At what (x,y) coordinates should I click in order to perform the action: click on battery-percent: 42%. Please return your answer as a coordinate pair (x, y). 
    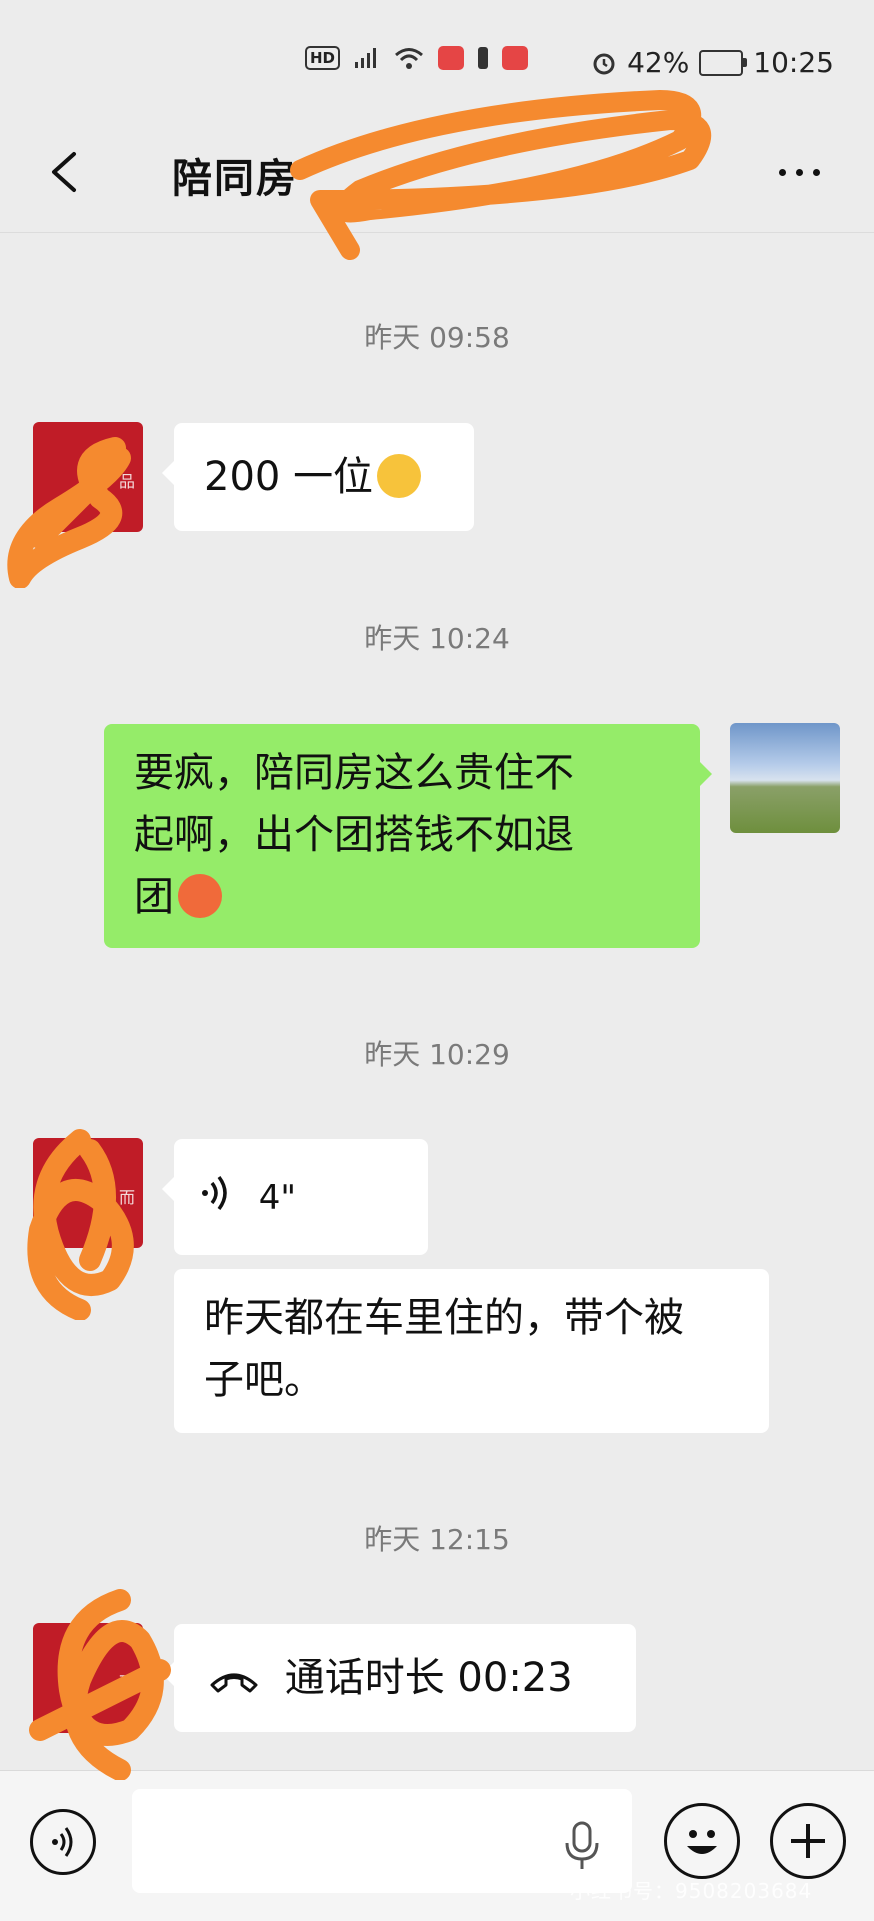
    Looking at the image, I should click on (658, 62).